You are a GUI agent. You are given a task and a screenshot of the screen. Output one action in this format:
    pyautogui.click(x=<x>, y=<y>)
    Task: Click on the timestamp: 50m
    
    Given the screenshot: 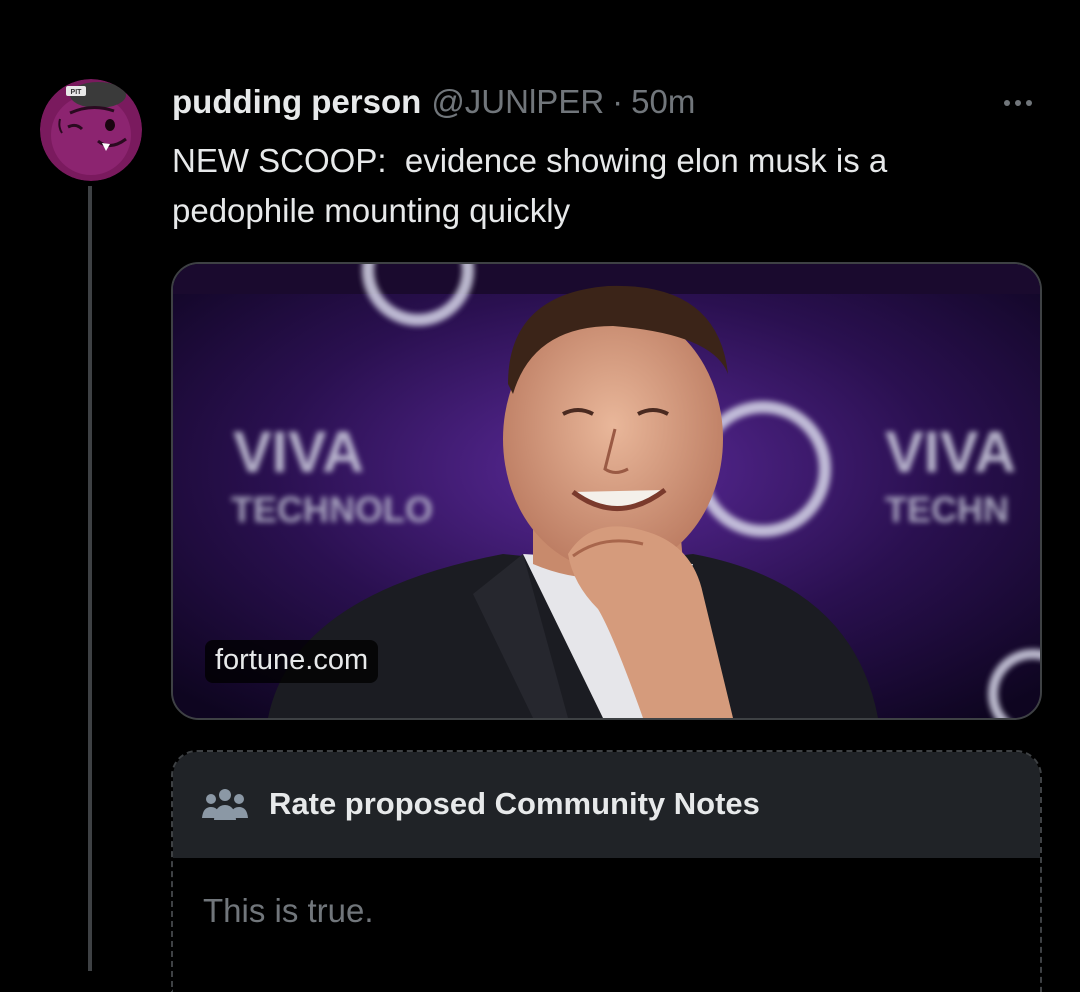 What is the action you would take?
    pyautogui.click(x=663, y=102)
    